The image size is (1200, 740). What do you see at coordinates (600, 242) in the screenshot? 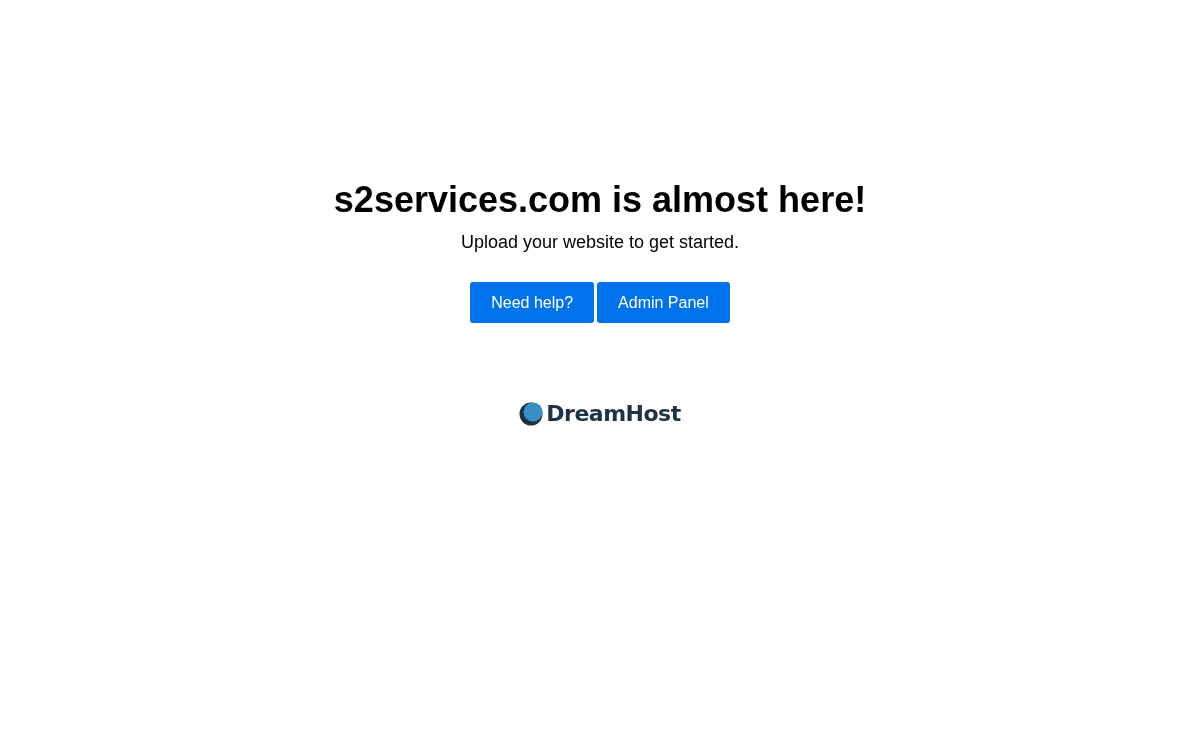
I see `subtitle: Upload your website to get started.` at bounding box center [600, 242].